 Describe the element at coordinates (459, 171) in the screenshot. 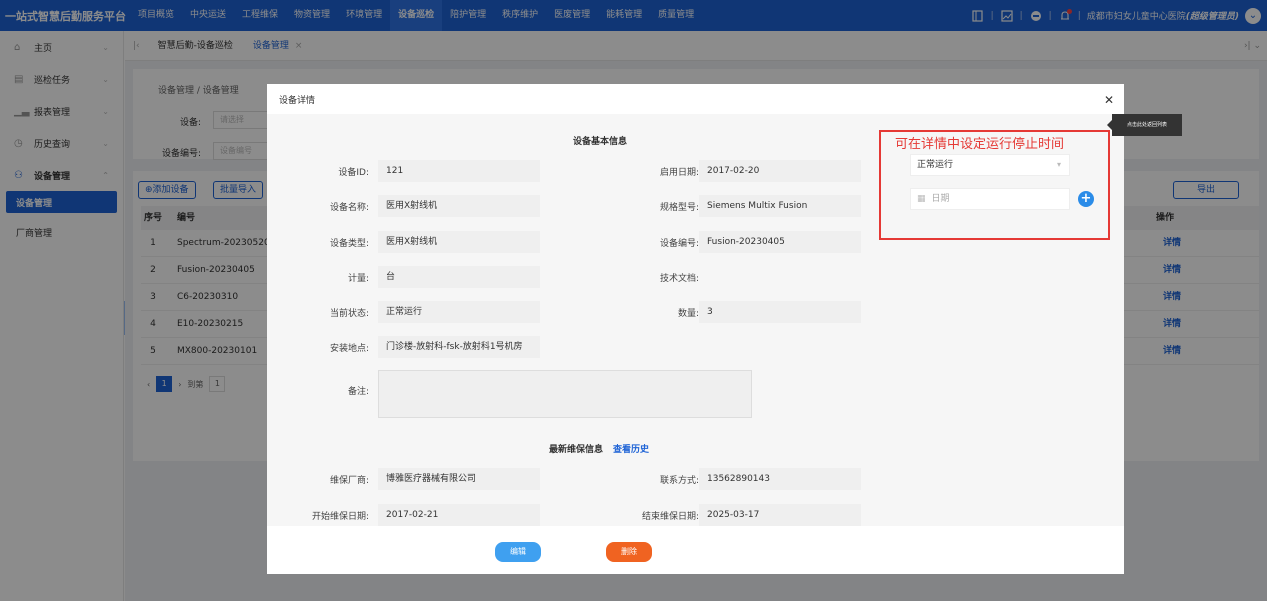

I see `device-id-value: 121` at that location.